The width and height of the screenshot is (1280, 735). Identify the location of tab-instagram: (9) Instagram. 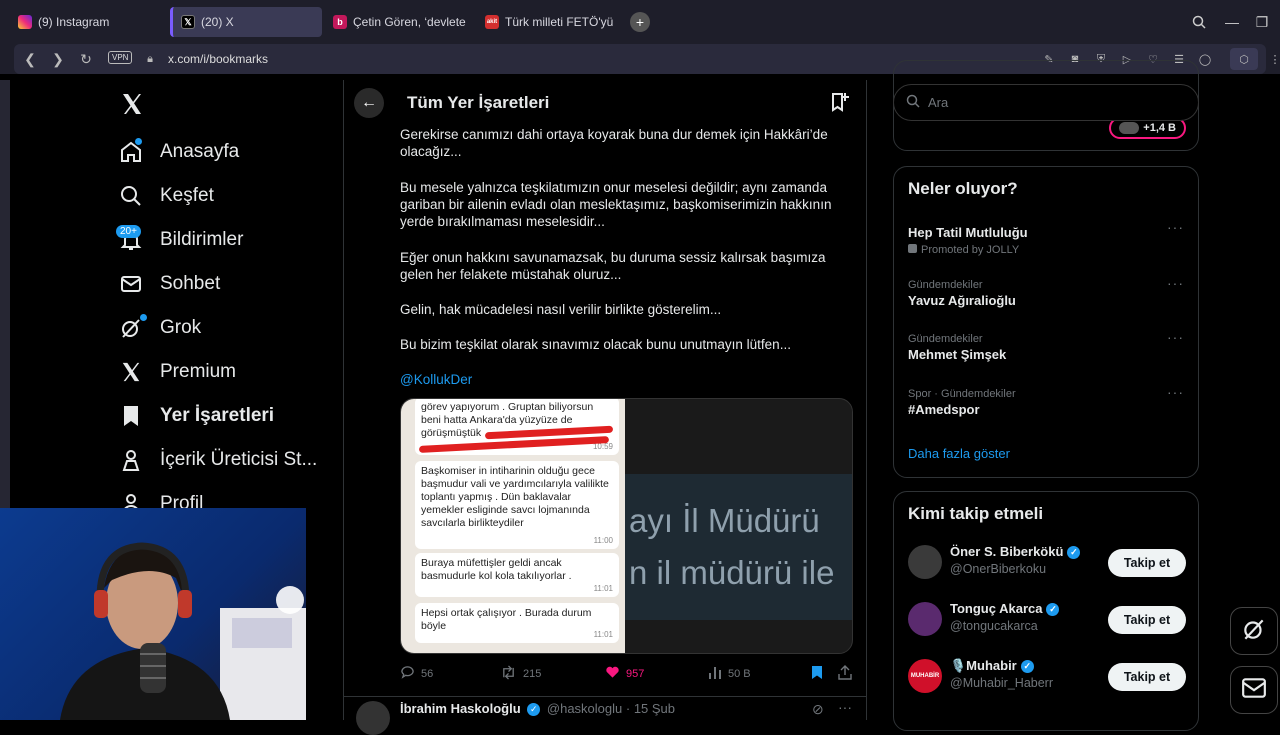
(85, 22).